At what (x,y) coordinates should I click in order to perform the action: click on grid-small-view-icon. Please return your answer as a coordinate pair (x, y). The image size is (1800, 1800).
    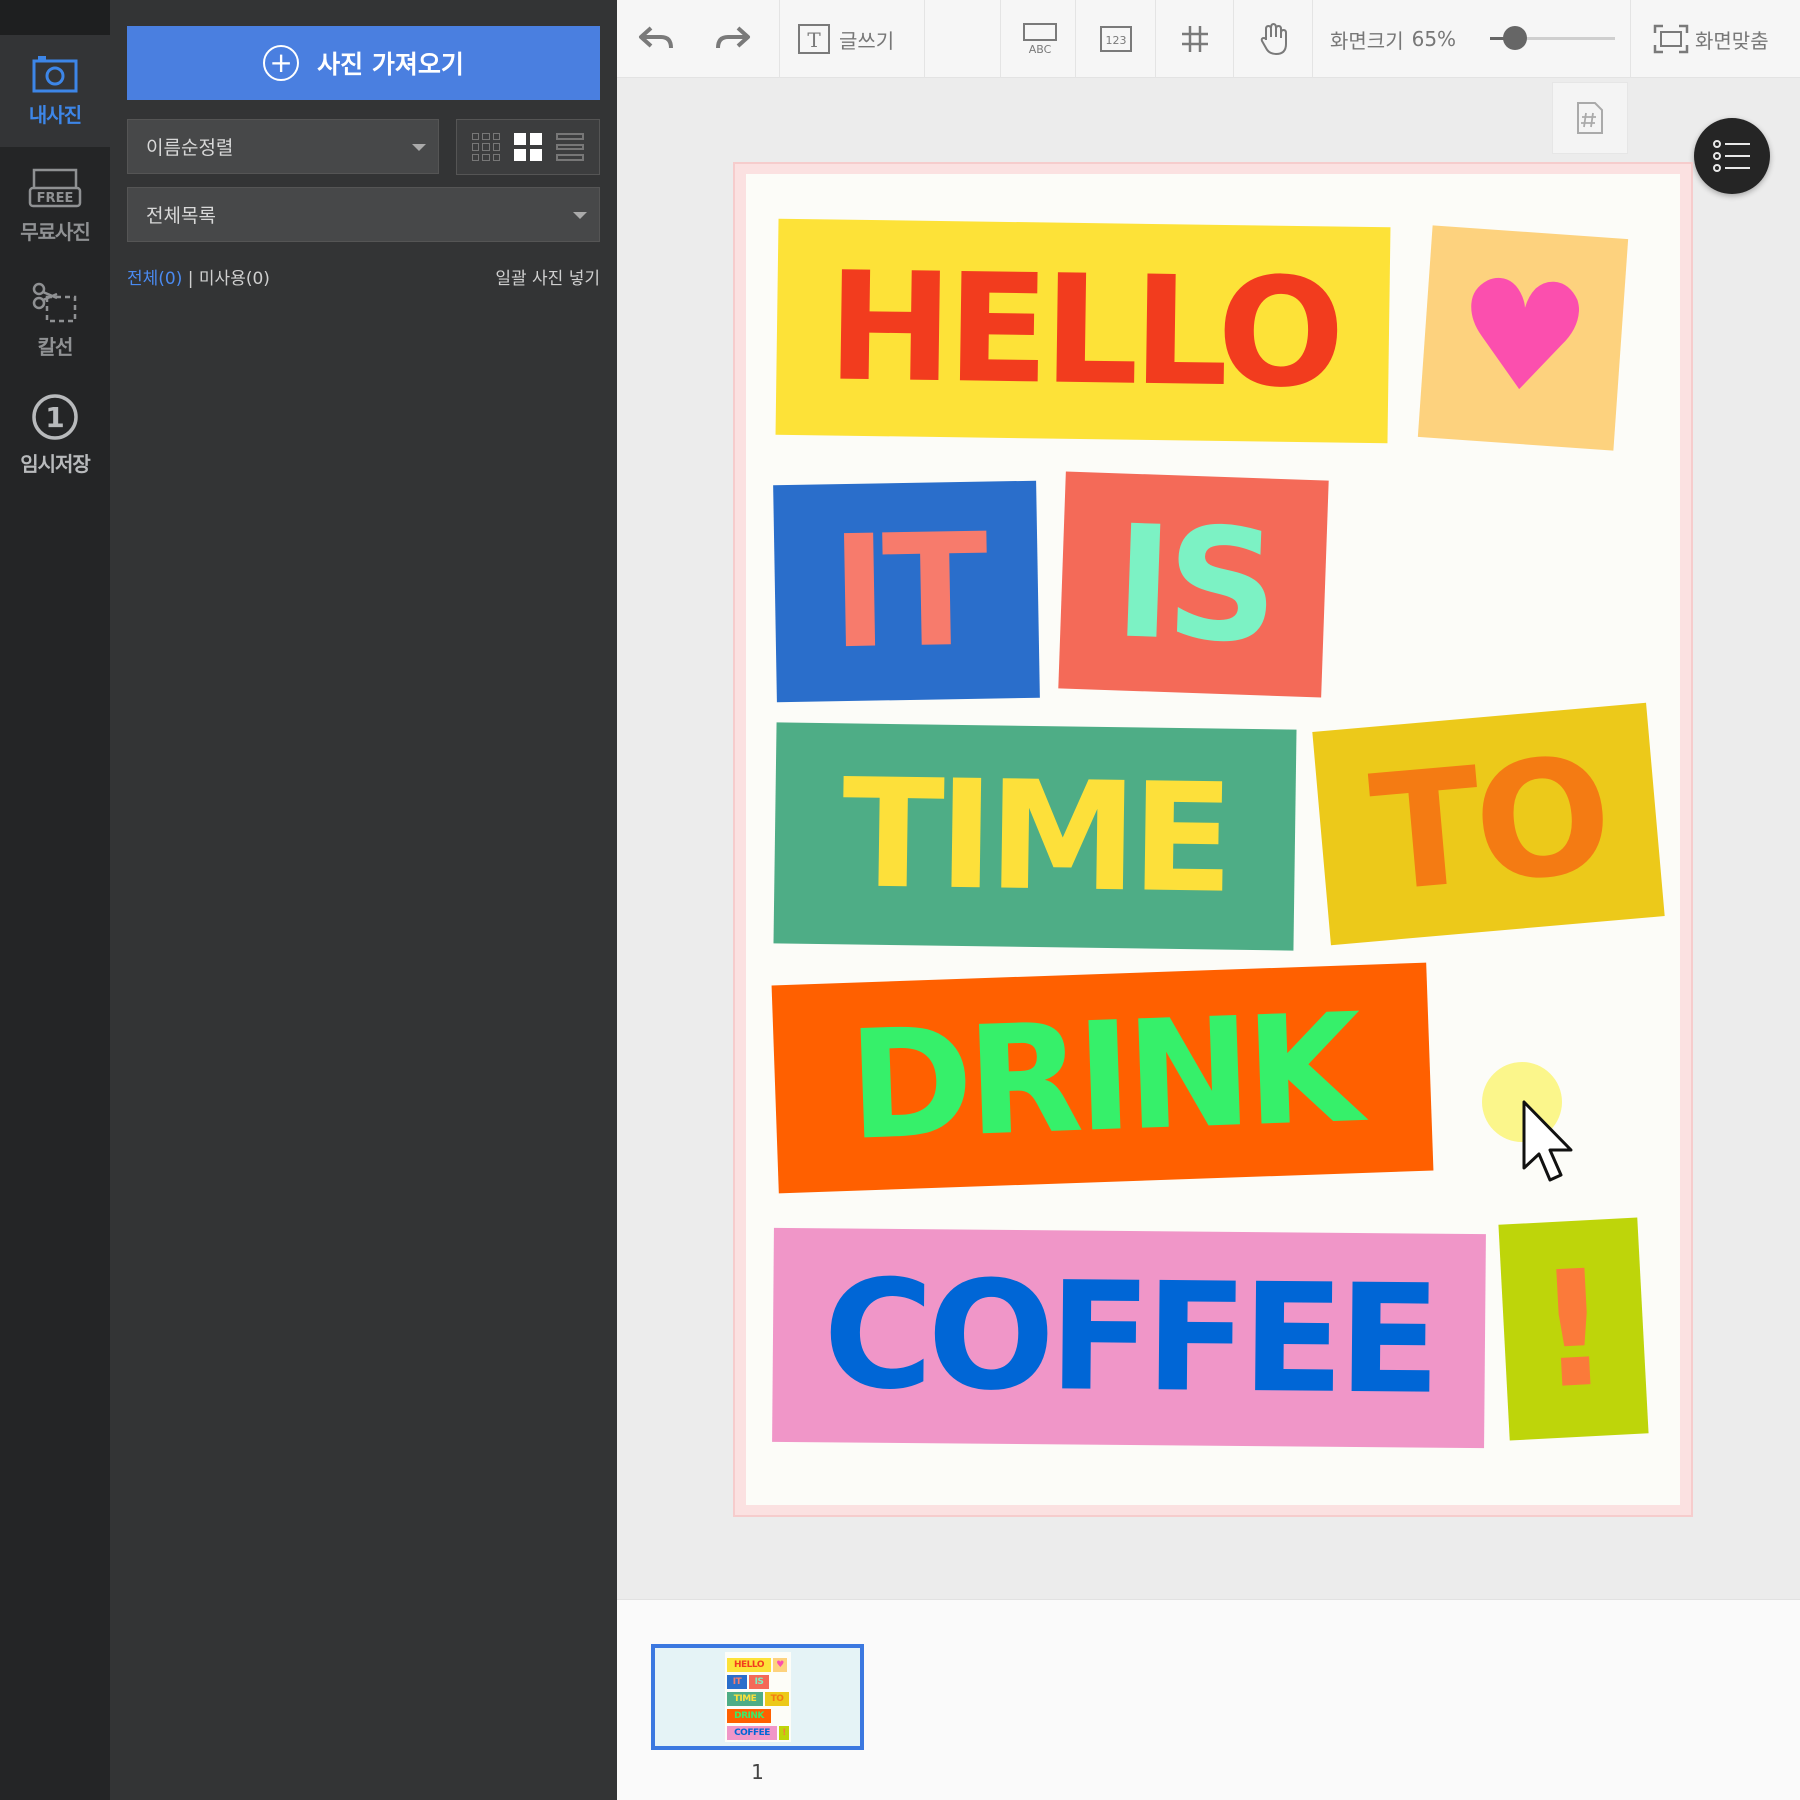
    Looking at the image, I should click on (486, 147).